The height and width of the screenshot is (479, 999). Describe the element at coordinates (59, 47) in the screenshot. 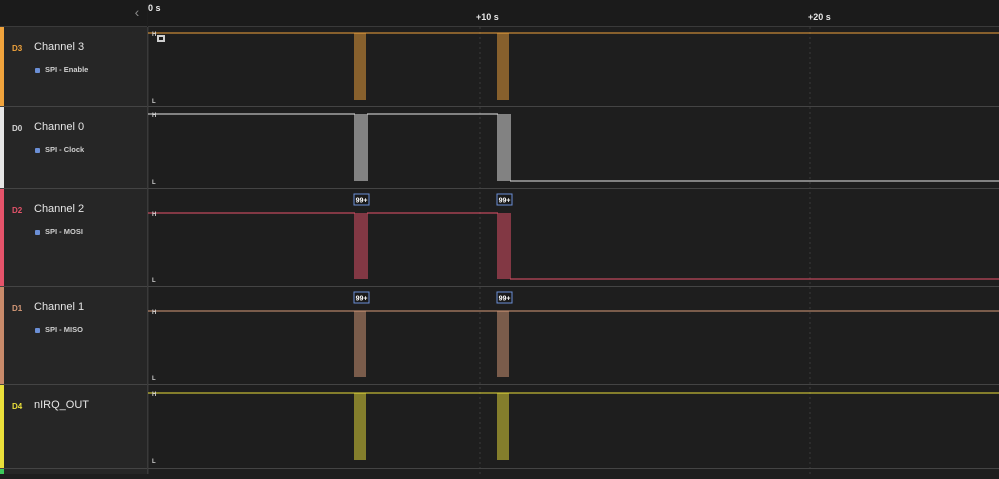

I see `channel-name: Channel 3` at that location.